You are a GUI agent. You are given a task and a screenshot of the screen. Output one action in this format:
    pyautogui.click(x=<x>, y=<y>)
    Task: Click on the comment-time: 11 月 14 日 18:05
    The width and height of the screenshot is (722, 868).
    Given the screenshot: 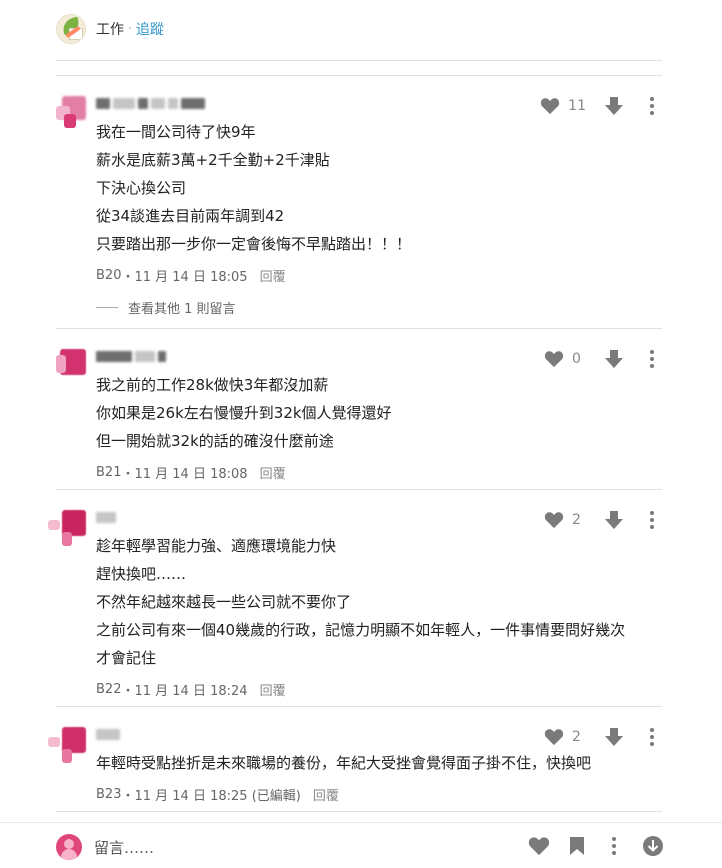 What is the action you would take?
    pyautogui.click(x=191, y=277)
    